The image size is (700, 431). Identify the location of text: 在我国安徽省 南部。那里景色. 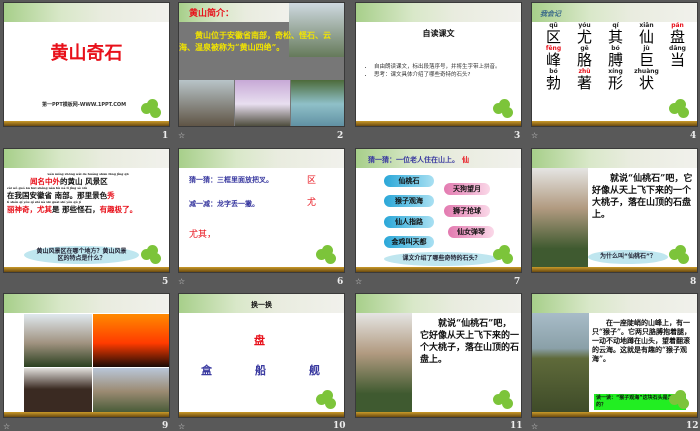
(57, 195).